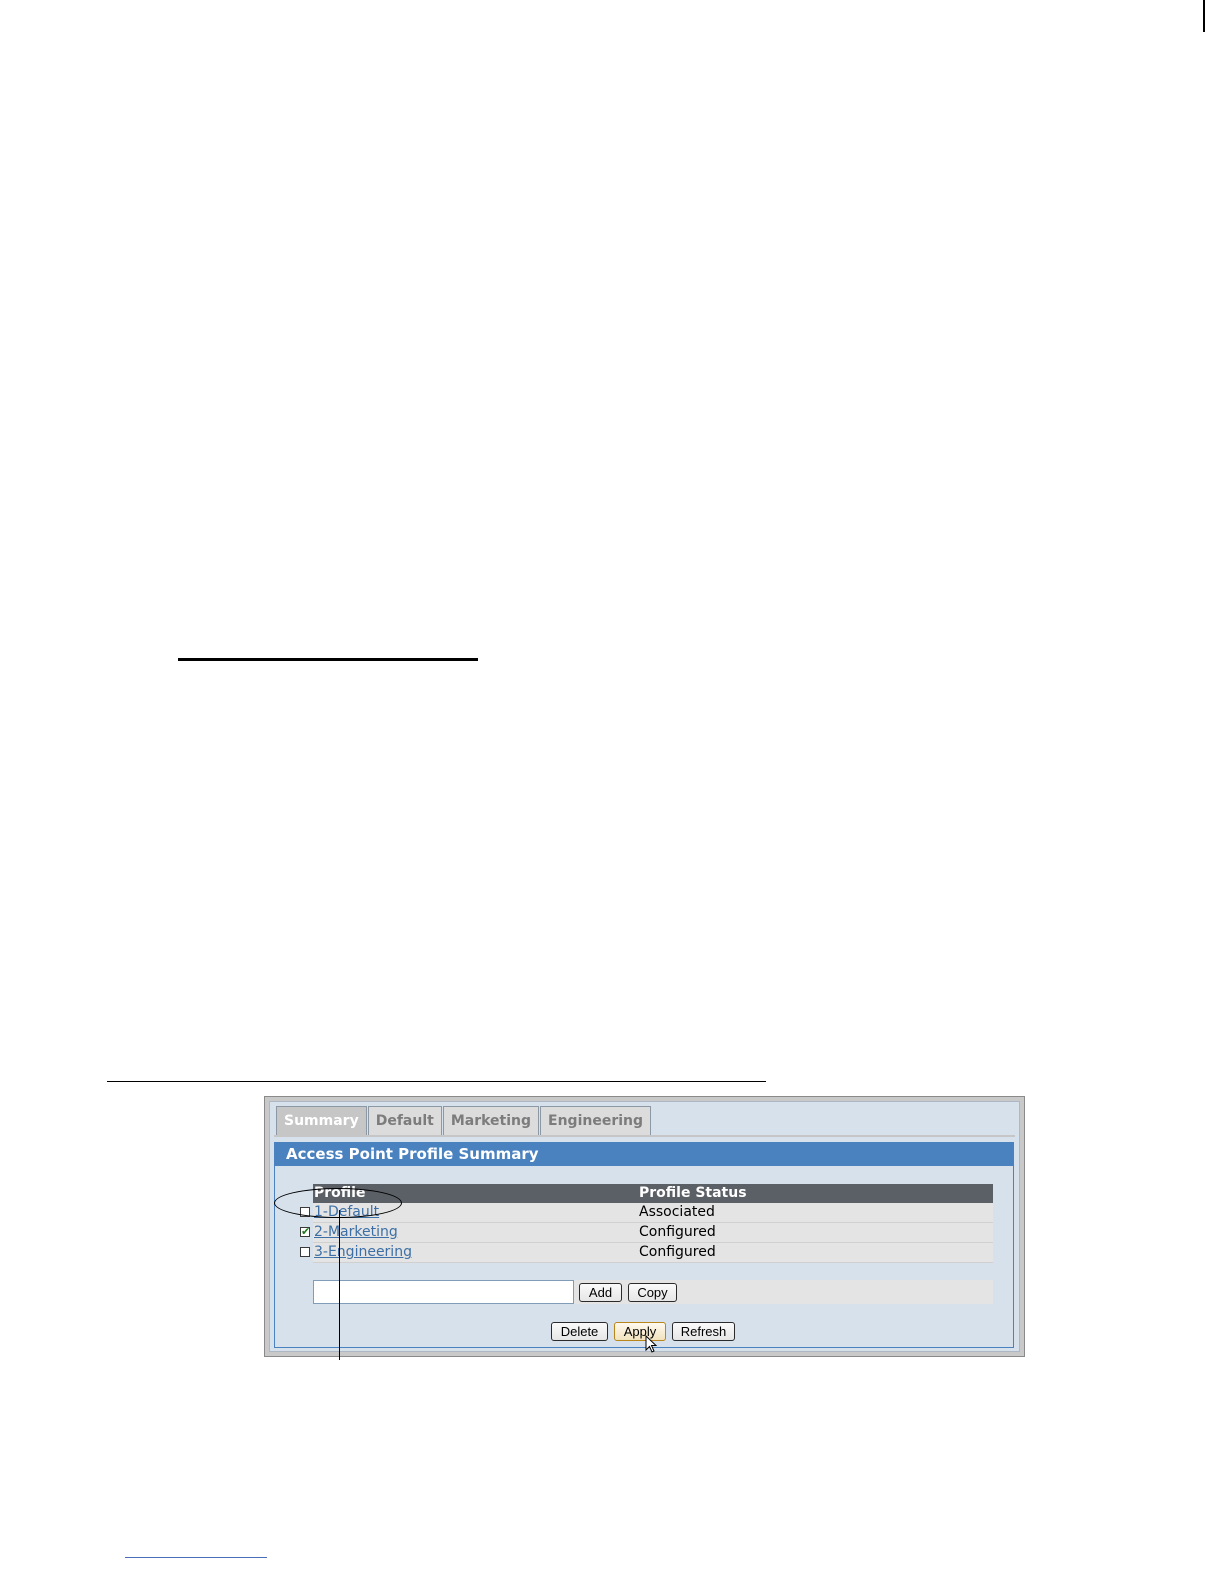  I want to click on tab-underline, so click(644, 1136).